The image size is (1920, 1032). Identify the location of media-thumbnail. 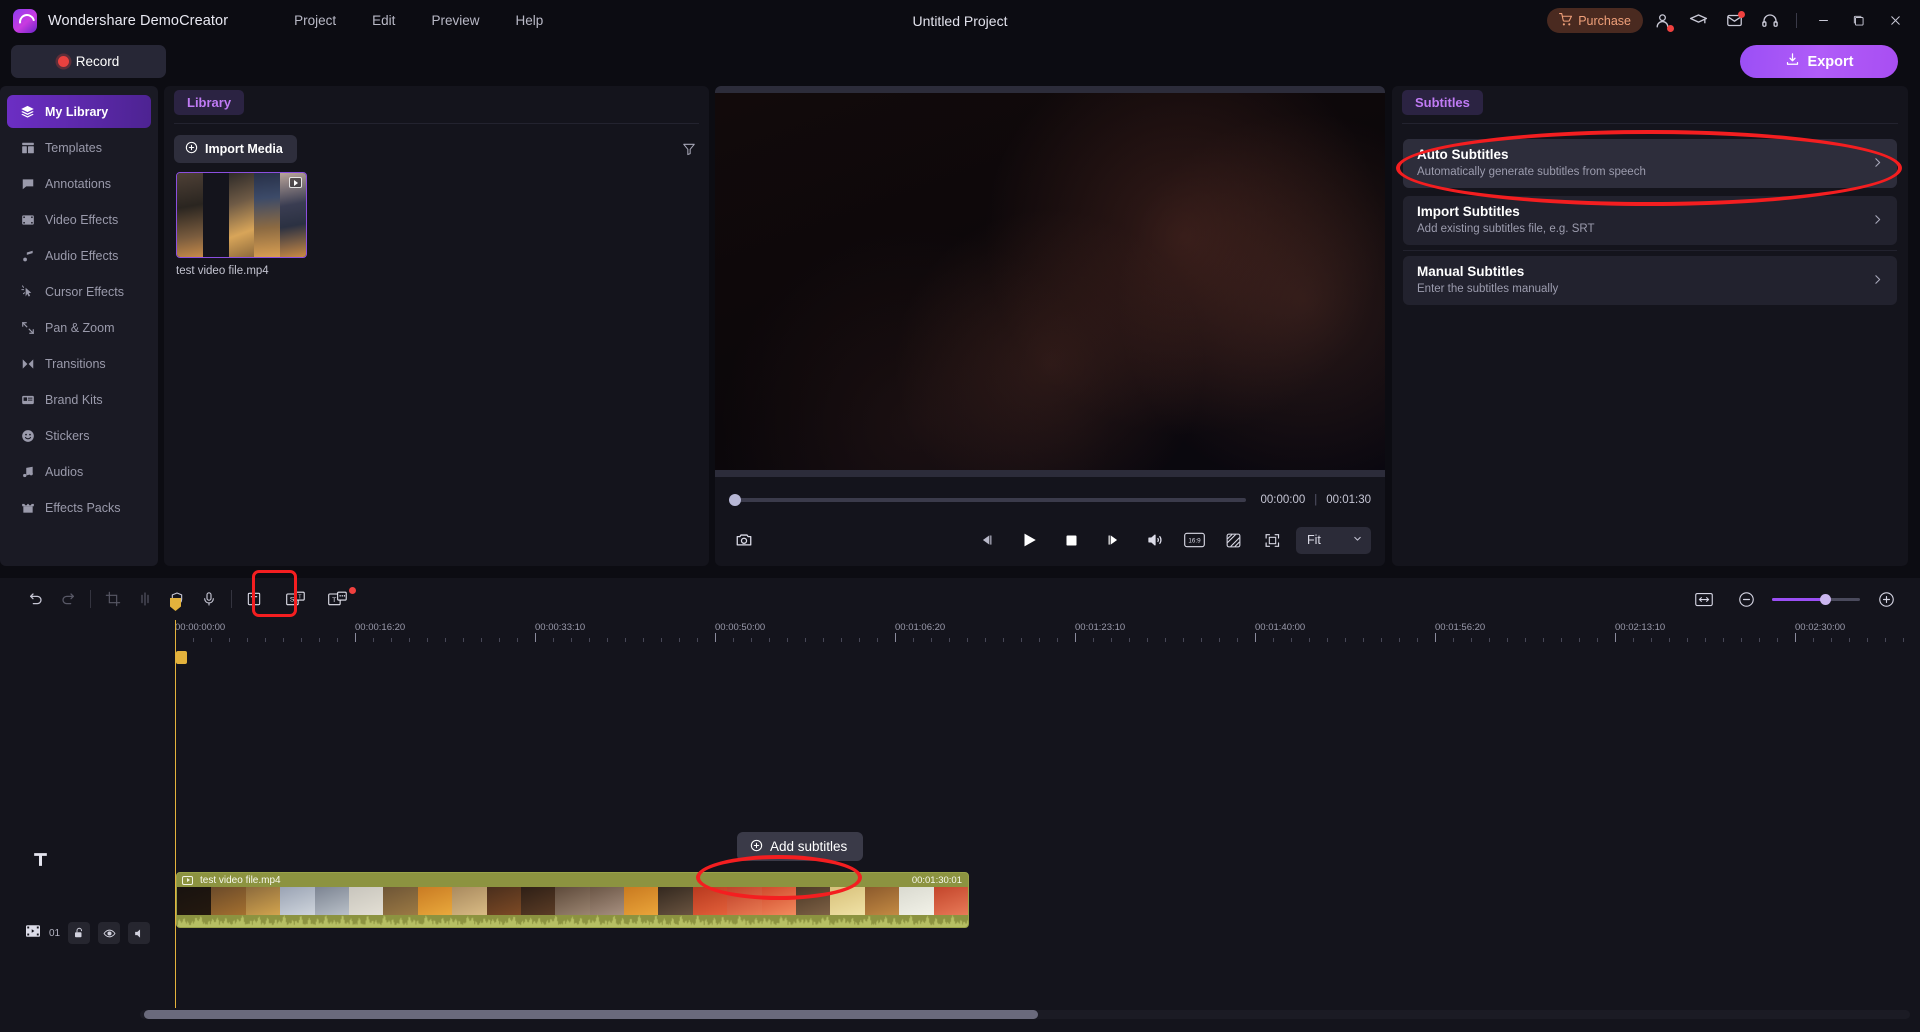
(241, 215).